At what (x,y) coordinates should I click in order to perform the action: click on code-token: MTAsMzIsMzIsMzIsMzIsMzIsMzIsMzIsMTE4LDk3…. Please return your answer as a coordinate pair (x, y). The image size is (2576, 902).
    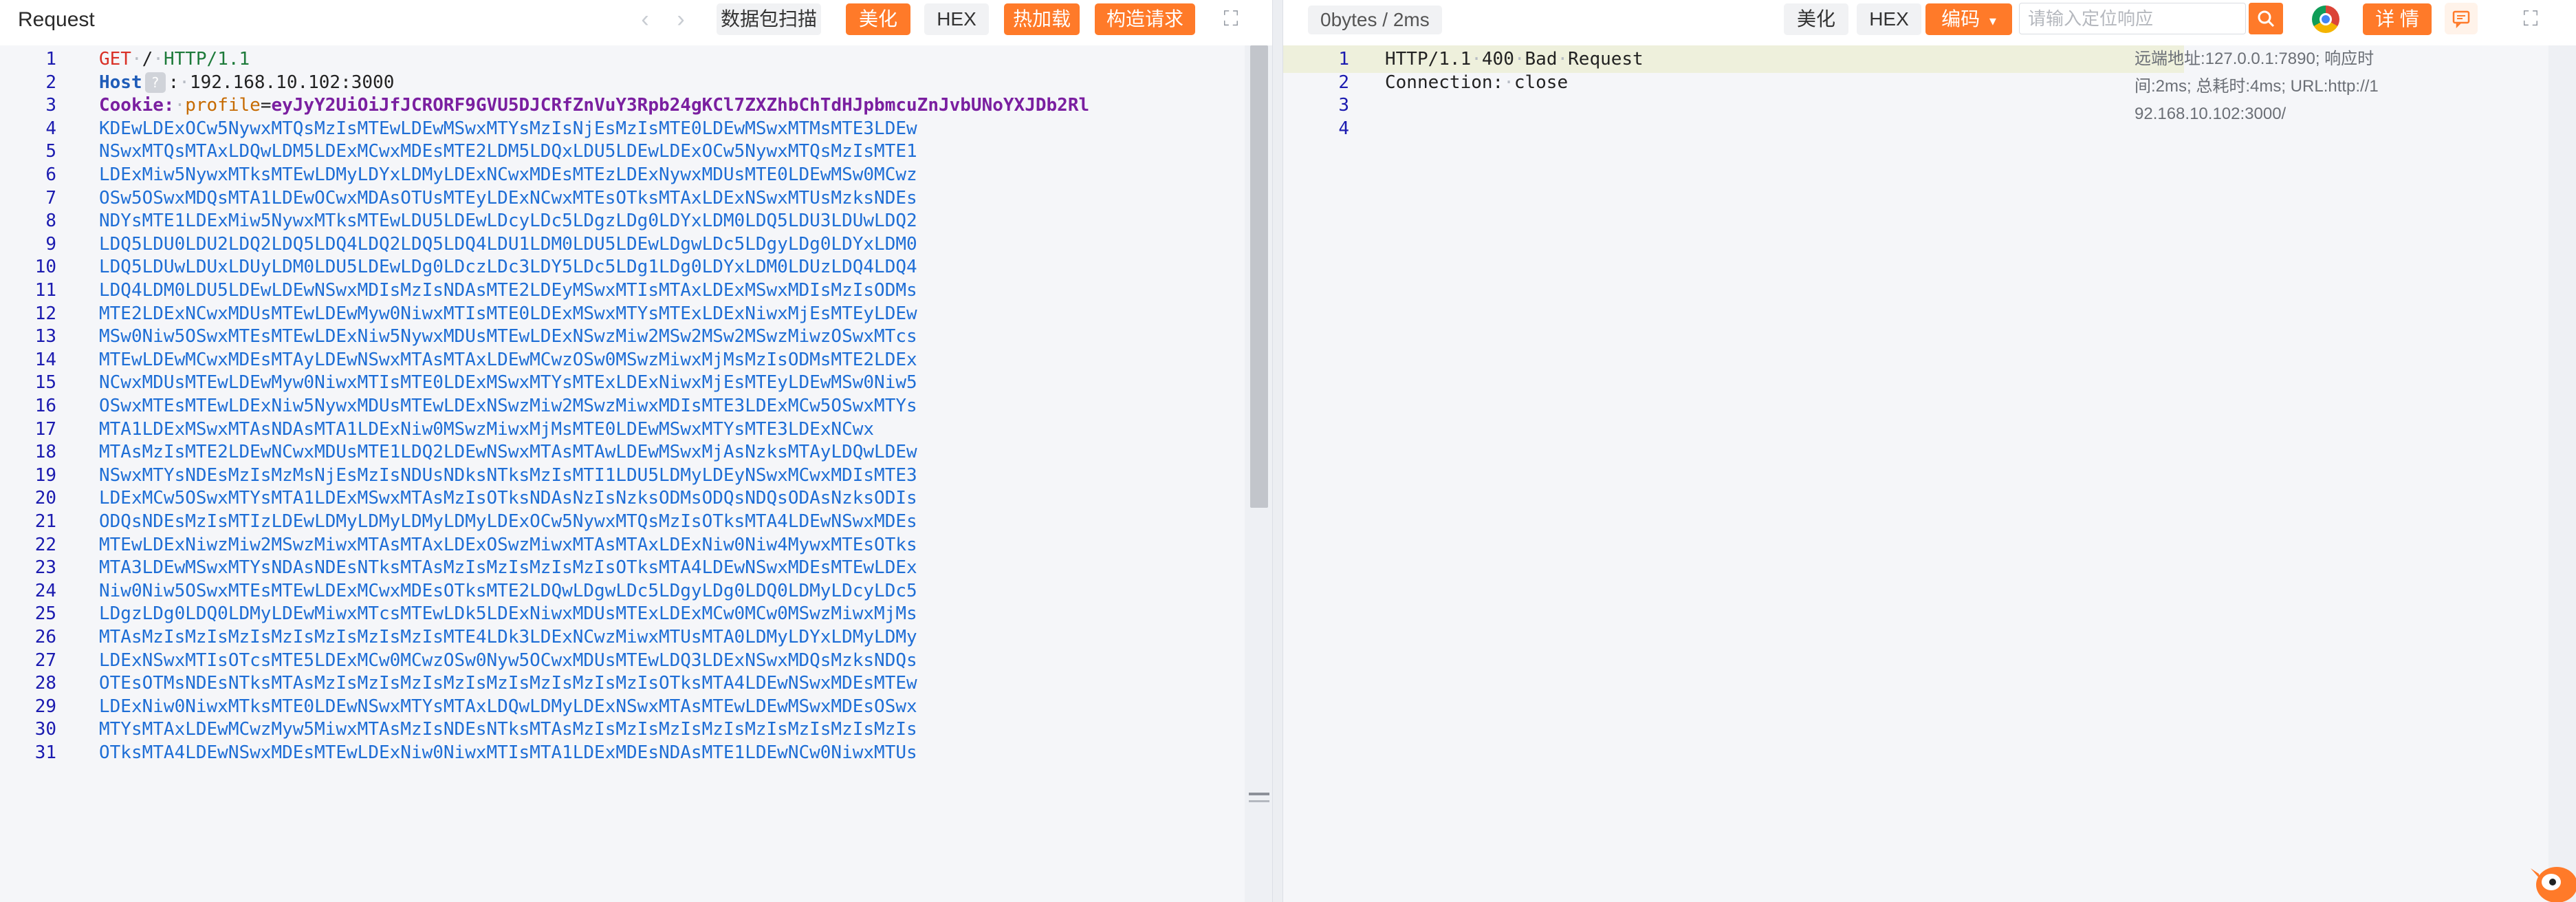
    Looking at the image, I should click on (508, 637).